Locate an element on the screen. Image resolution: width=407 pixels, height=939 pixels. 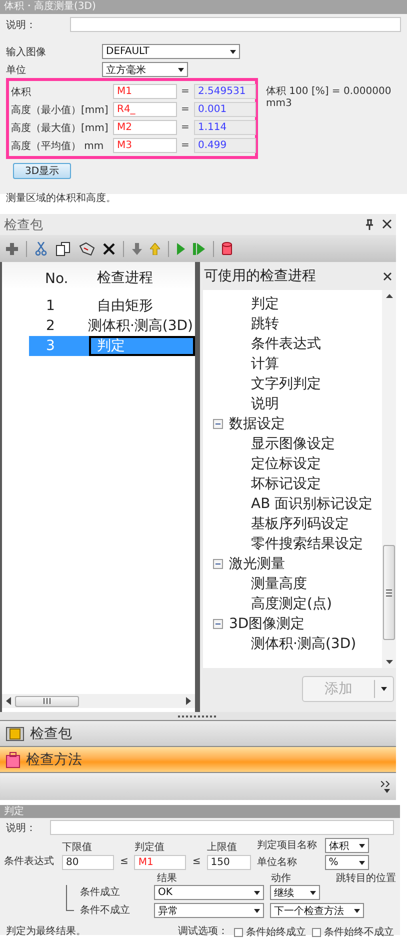
result-dropdown: 异常 is located at coordinates (209, 910).